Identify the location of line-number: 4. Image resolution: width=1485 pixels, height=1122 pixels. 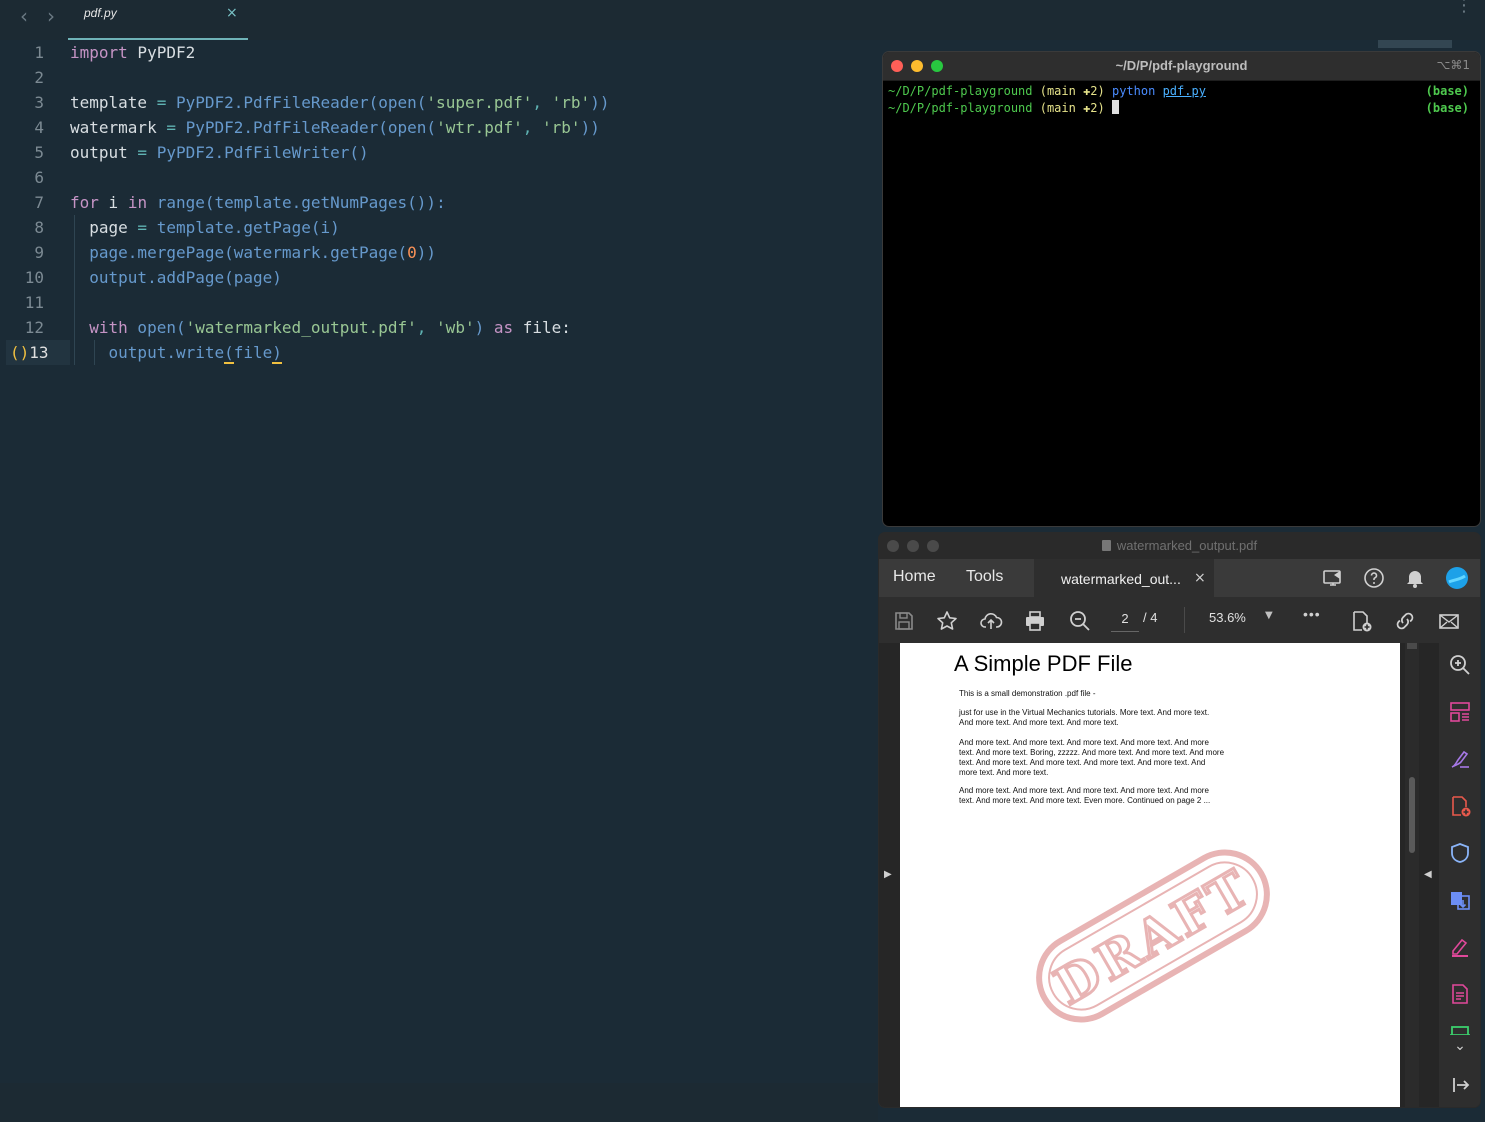
(39, 127).